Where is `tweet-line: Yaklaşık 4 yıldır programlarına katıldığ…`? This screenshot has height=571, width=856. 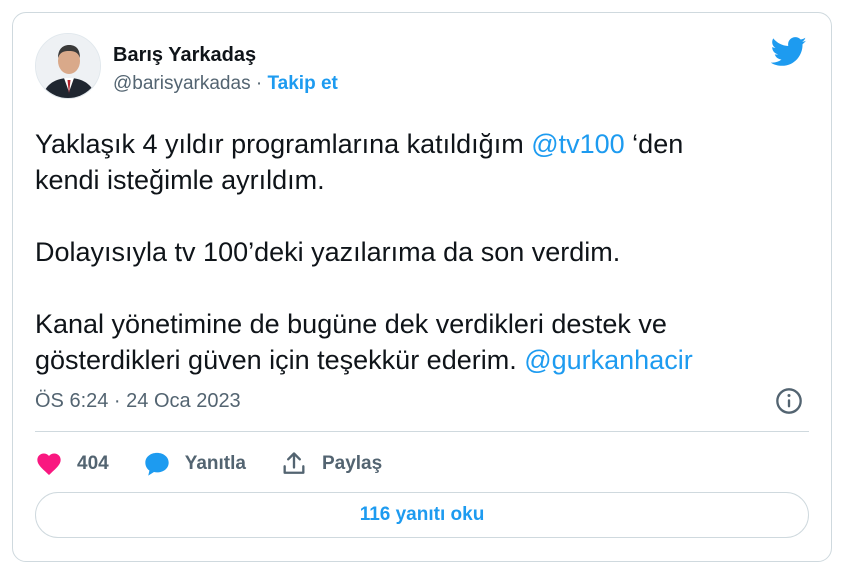 tweet-line: Yaklaşık 4 yıldır programlarına katıldığ… is located at coordinates (425, 144).